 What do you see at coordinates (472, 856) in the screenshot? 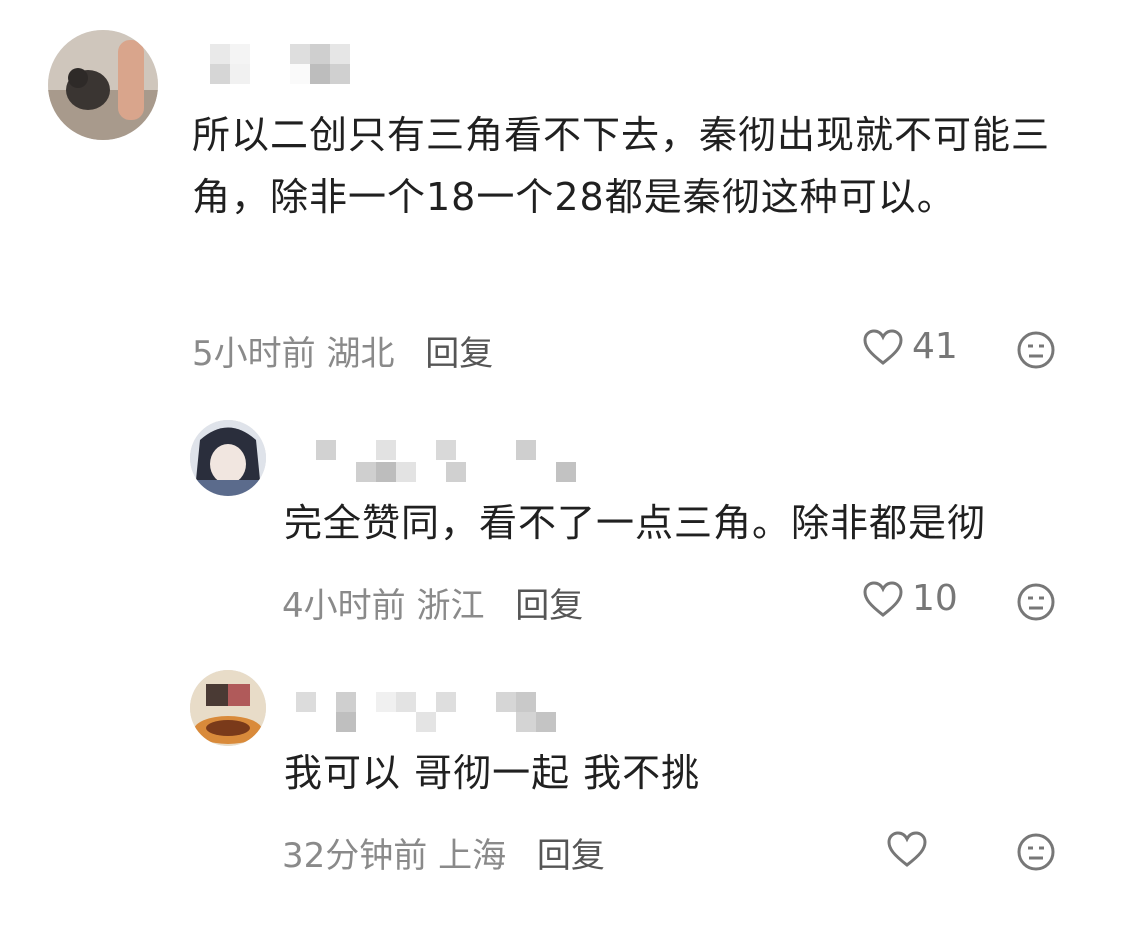
I see `comment-location: 上海` at bounding box center [472, 856].